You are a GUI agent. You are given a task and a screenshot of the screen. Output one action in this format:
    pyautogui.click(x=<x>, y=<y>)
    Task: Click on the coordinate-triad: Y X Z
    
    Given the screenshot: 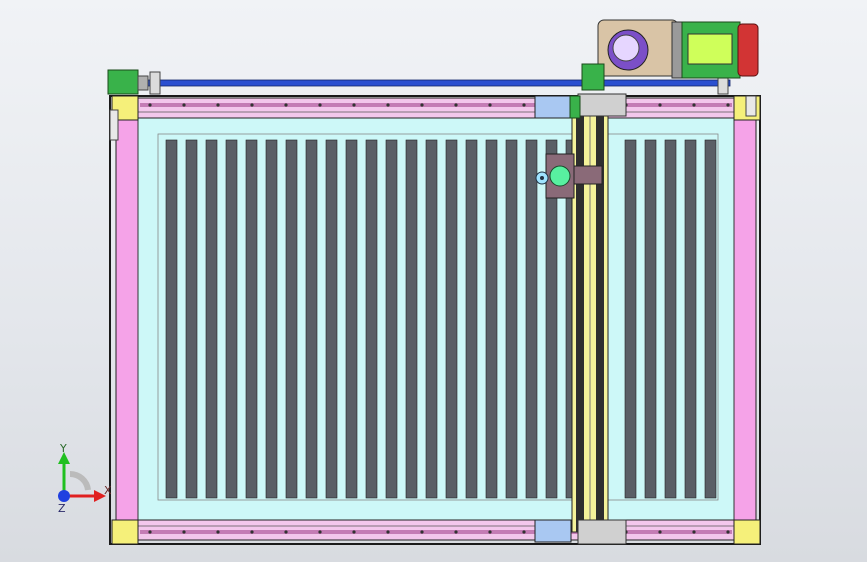 What is the action you would take?
    pyautogui.click(x=85, y=478)
    